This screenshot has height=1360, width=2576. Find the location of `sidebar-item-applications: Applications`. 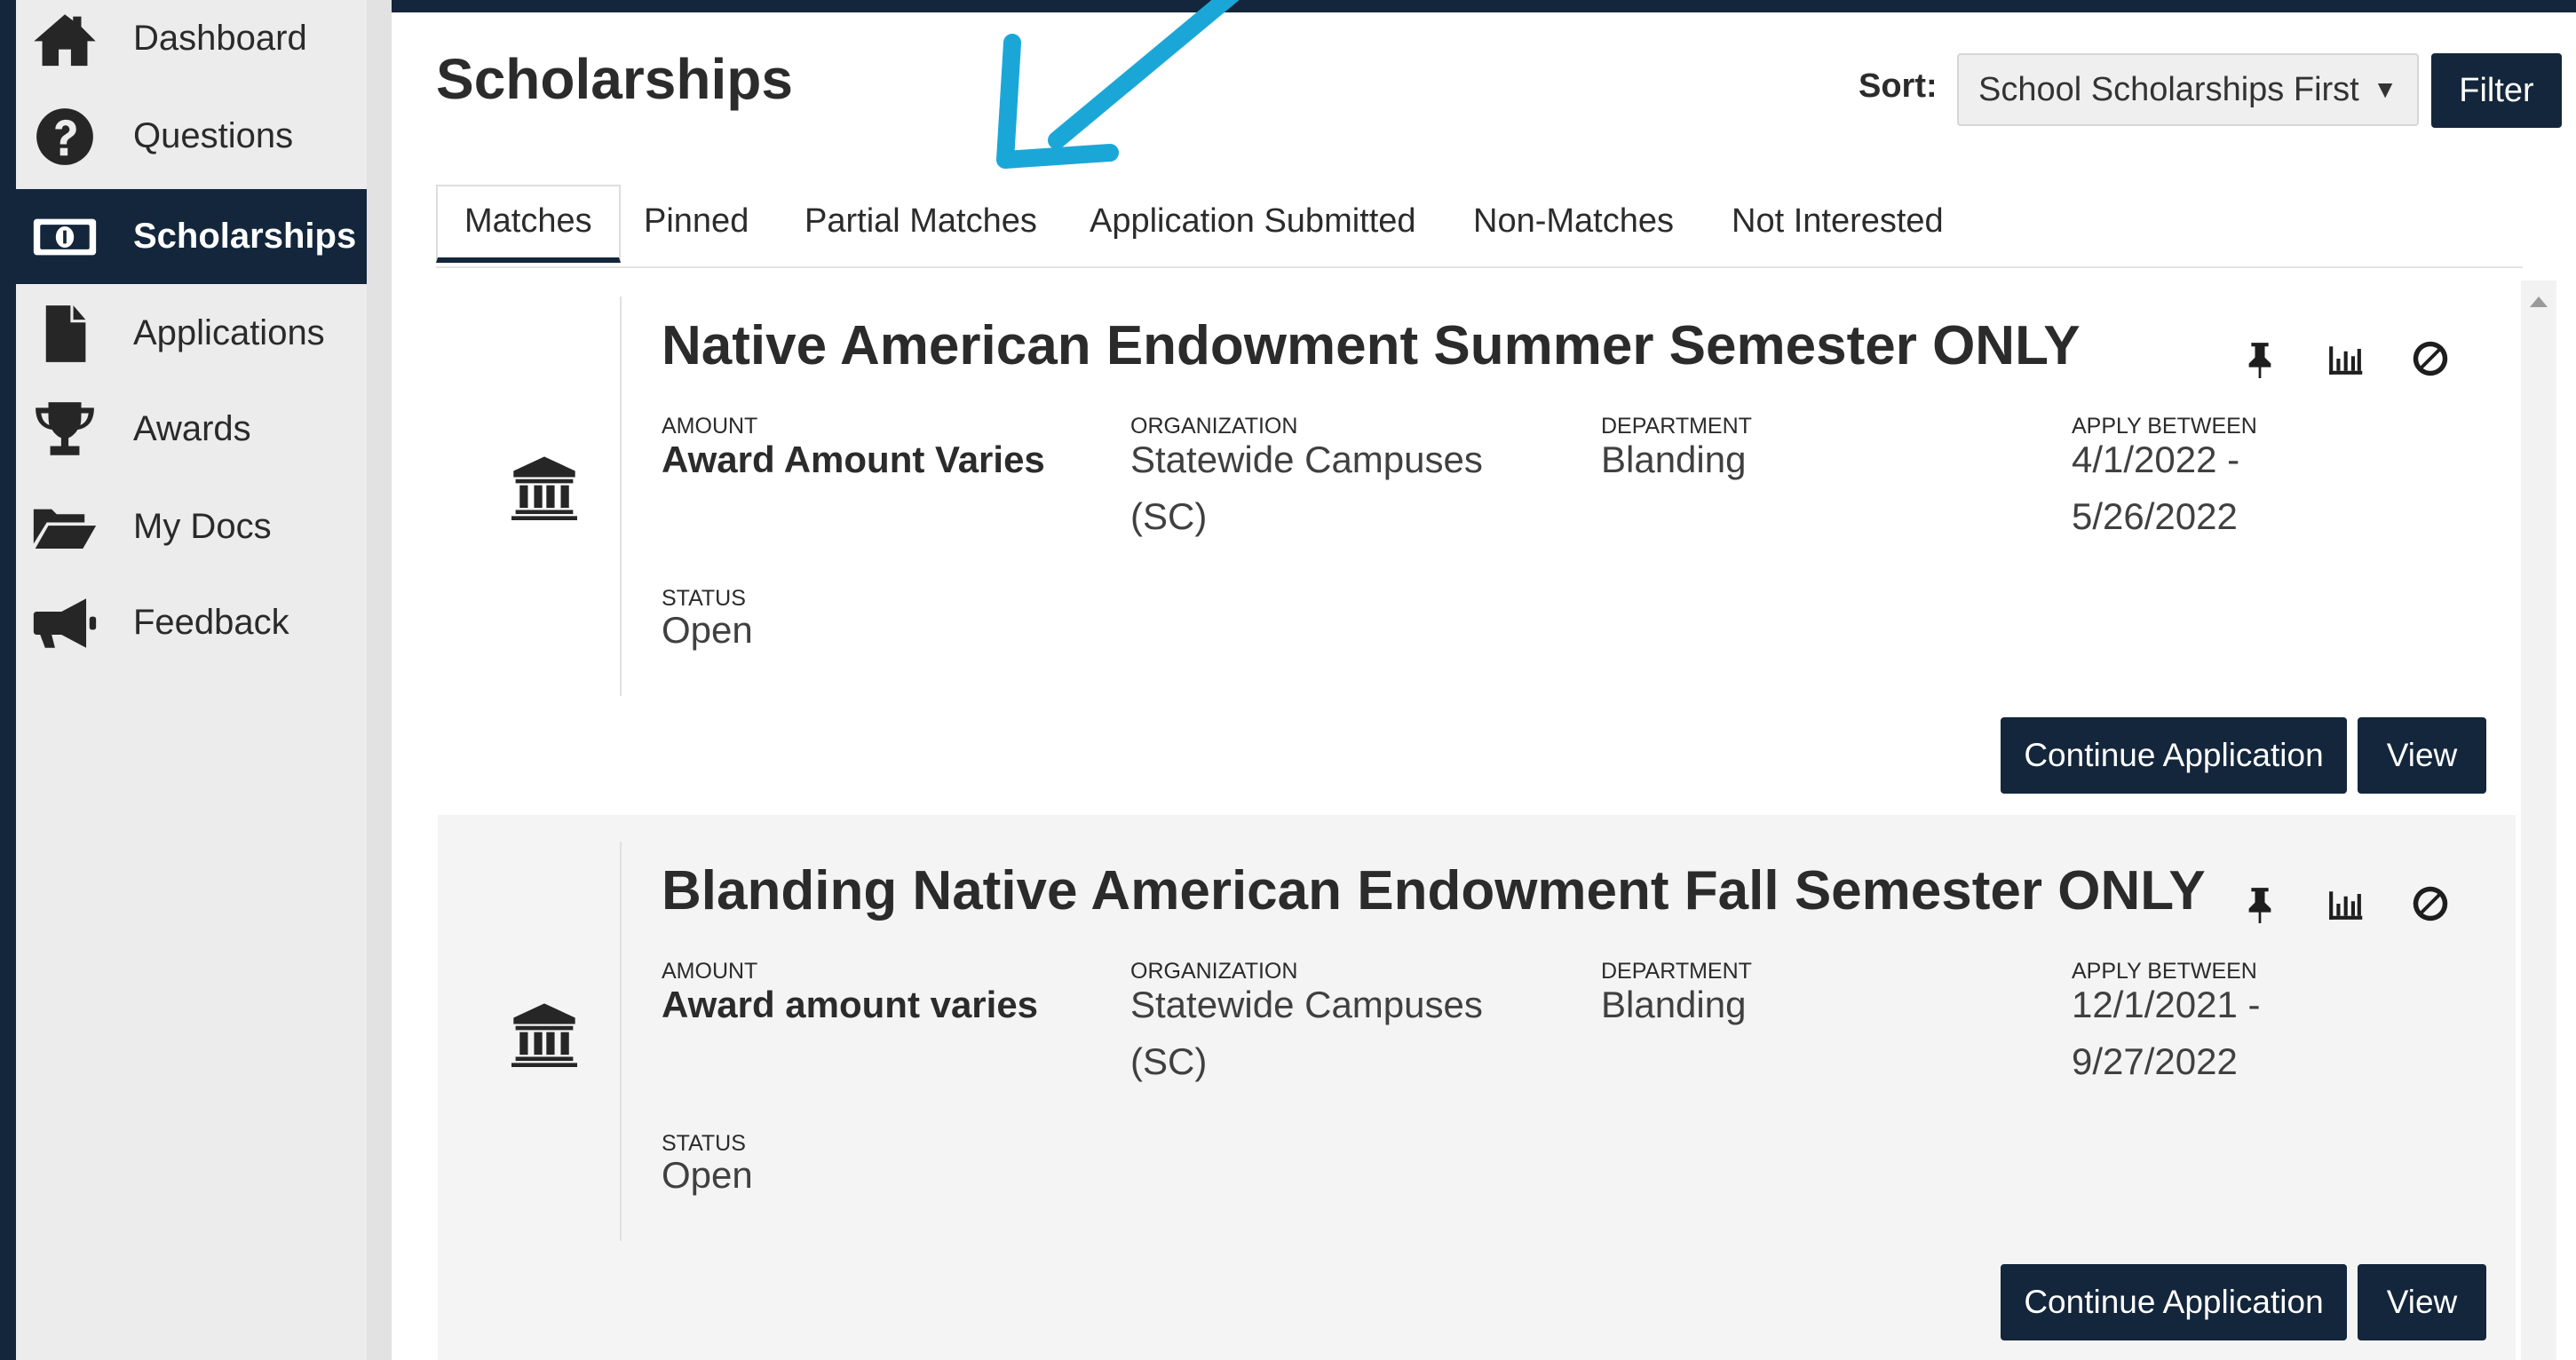

sidebar-item-applications: Applications is located at coordinates (192, 333).